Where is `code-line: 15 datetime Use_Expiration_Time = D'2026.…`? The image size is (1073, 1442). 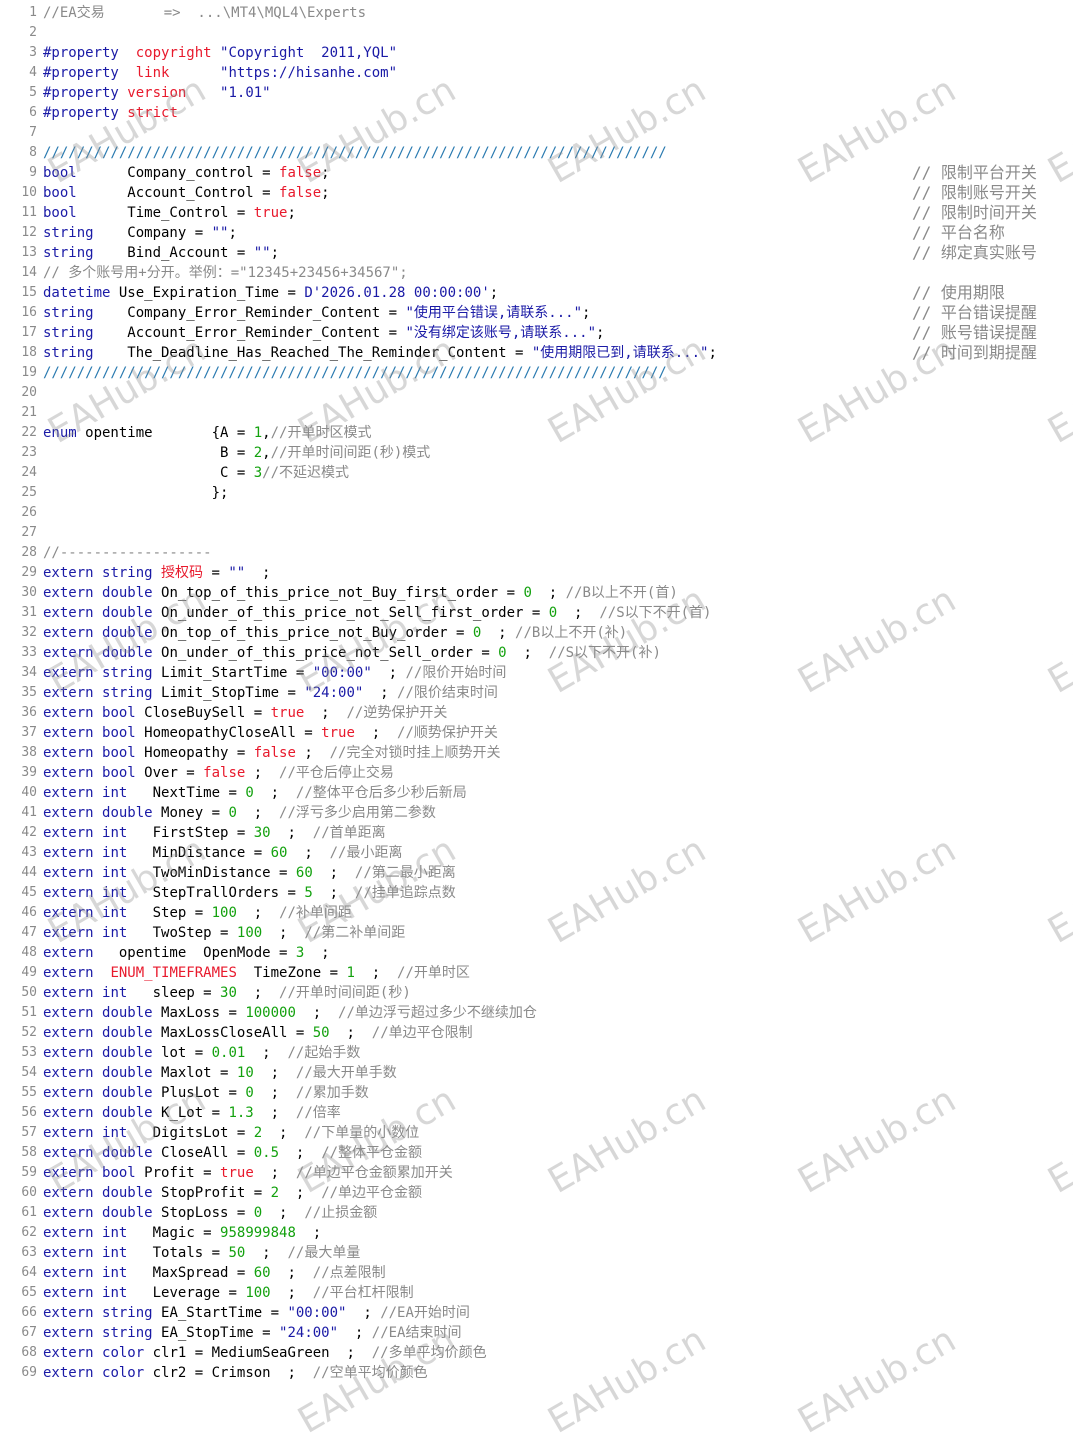
code-line: 15 datetime Use_Expiration_Time = D'2026.… is located at coordinates (536, 293).